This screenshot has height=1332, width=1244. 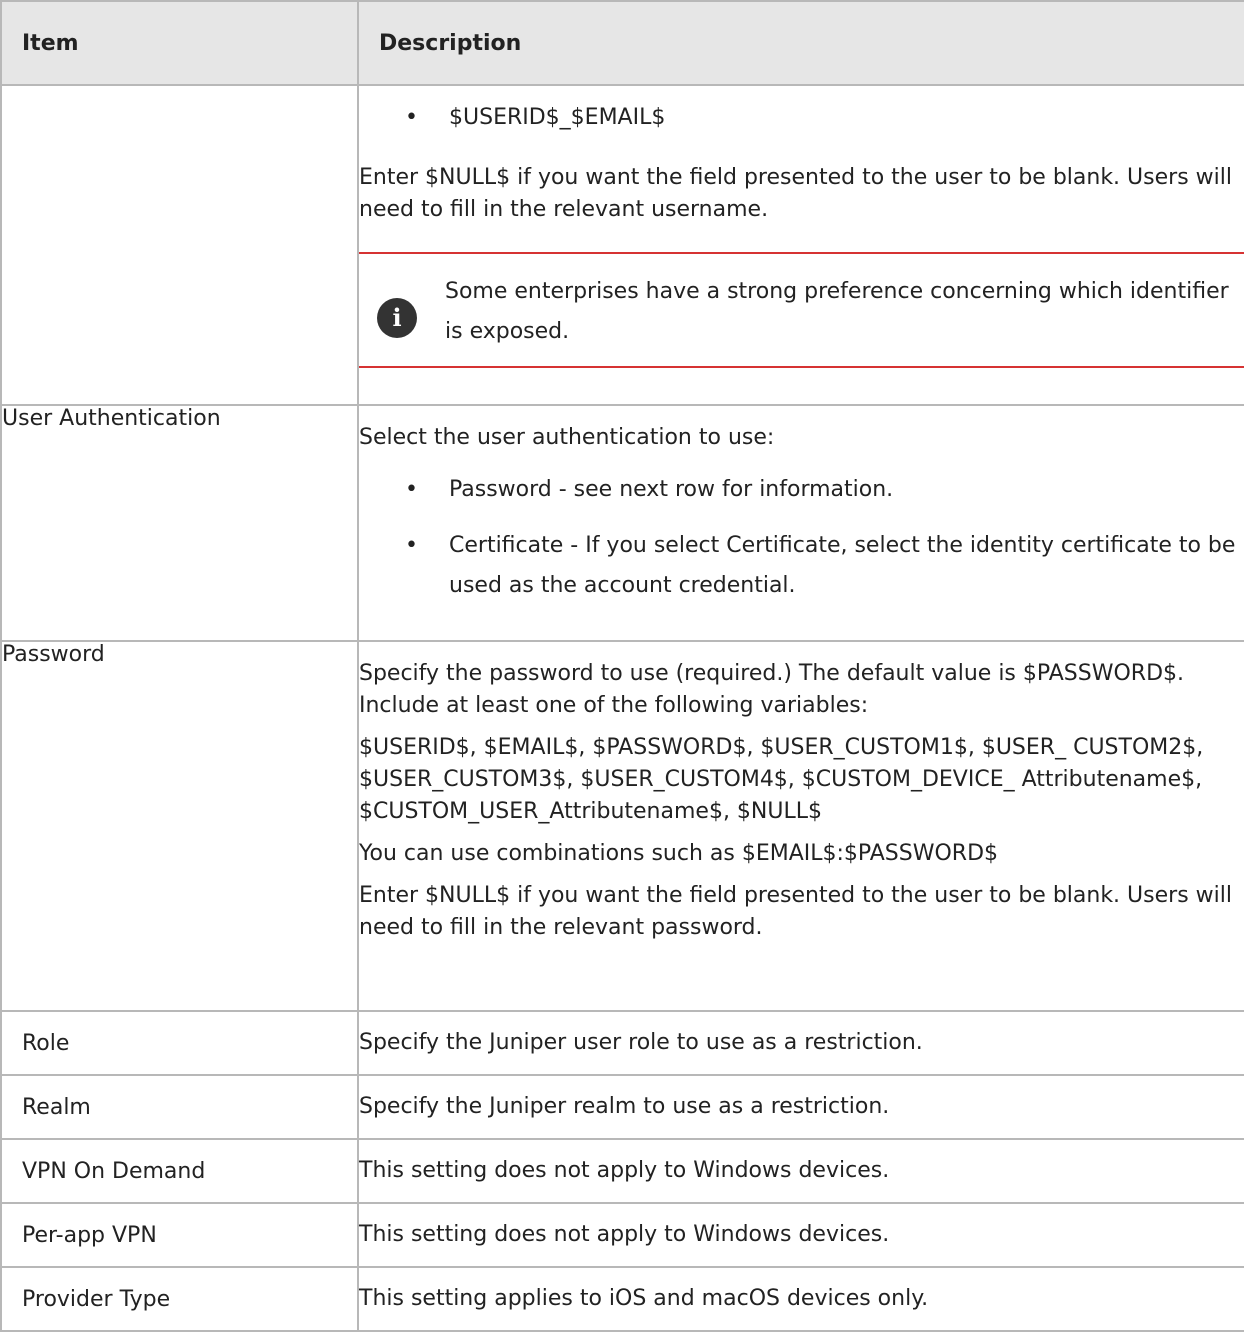 What do you see at coordinates (179, 1171) in the screenshot?
I see `item-cell: VPN On Demand` at bounding box center [179, 1171].